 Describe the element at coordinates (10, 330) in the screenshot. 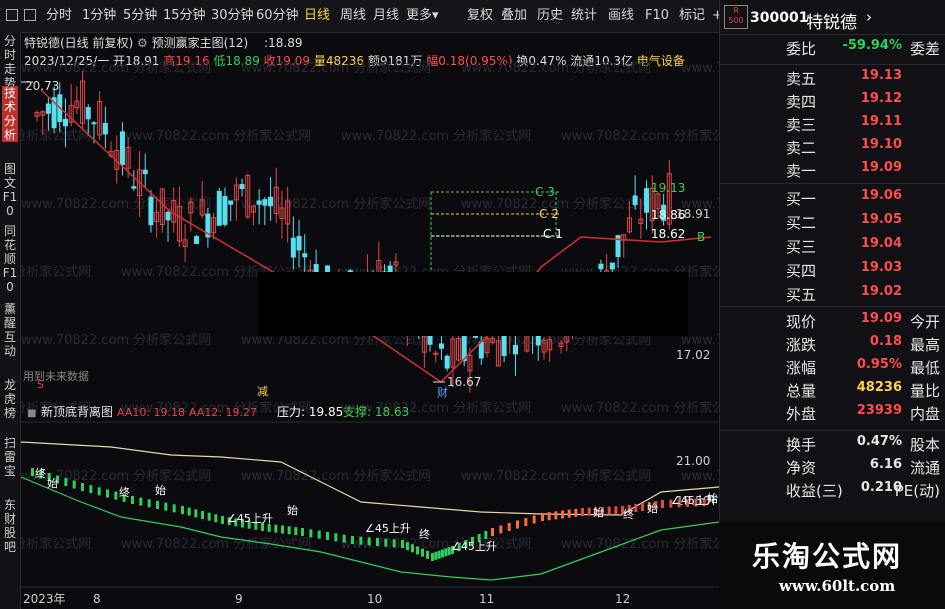

I see `sidebar-tab-interact: 薰醒互动` at that location.